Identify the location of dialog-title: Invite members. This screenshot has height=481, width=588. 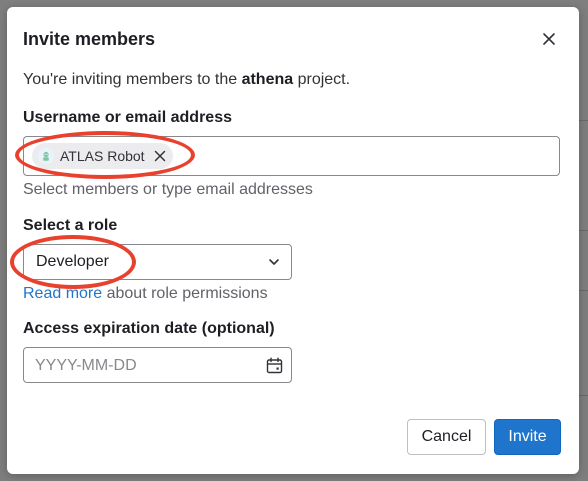
(89, 39).